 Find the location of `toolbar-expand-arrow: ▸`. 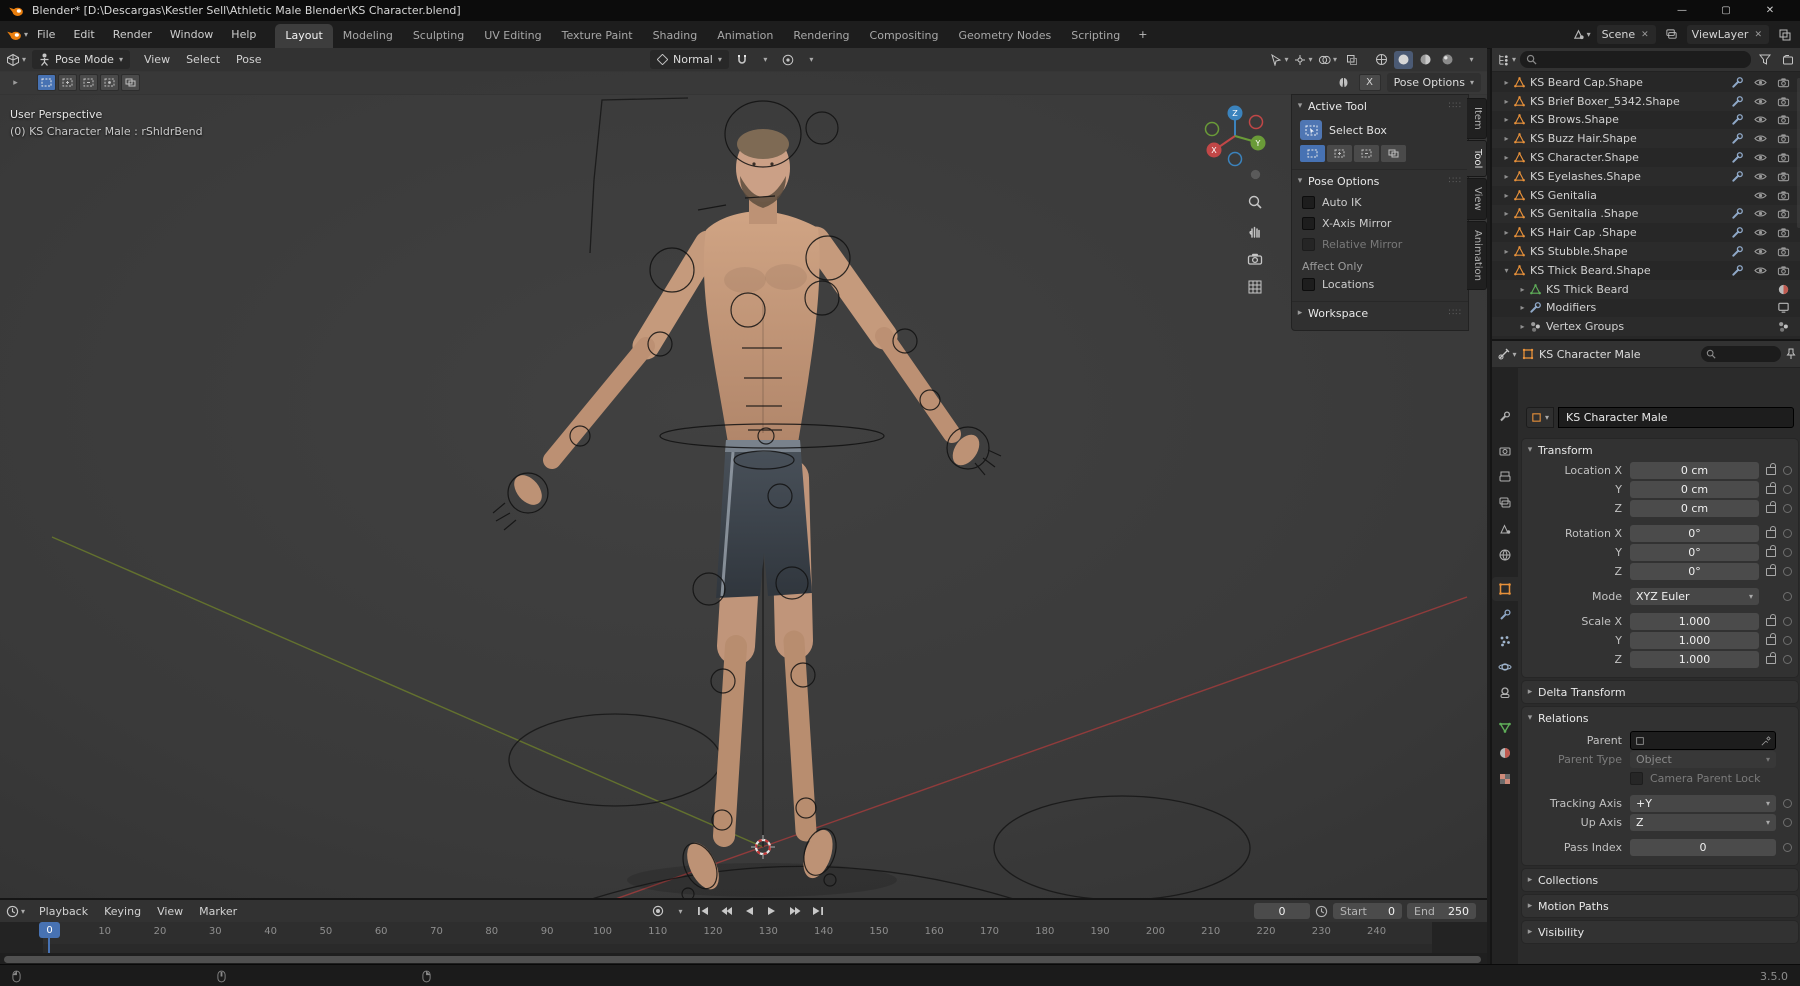

toolbar-expand-arrow: ▸ is located at coordinates (15, 83).